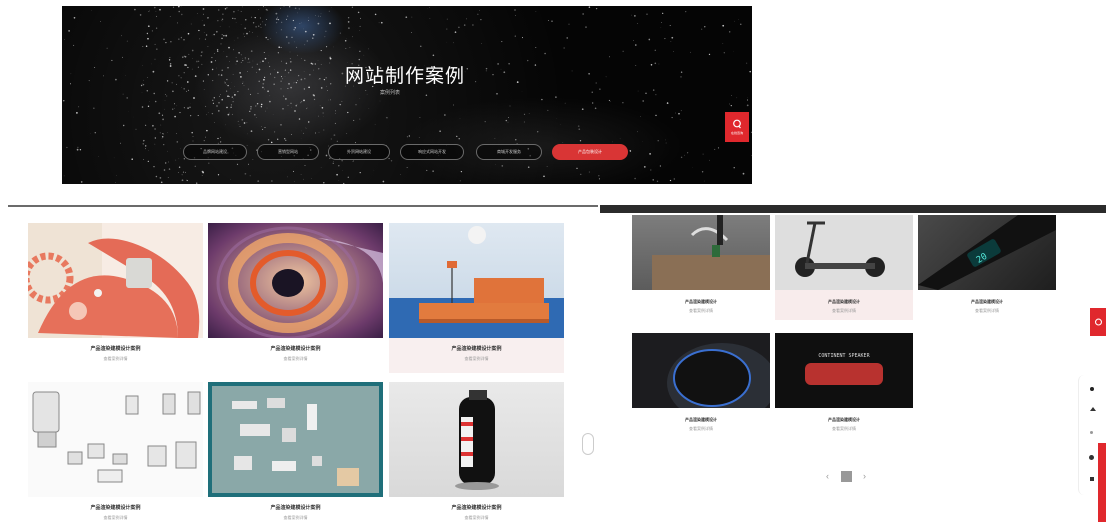 This screenshot has height=522, width=1106. I want to click on filter-pill-5: 商城开发服务, so click(509, 152).